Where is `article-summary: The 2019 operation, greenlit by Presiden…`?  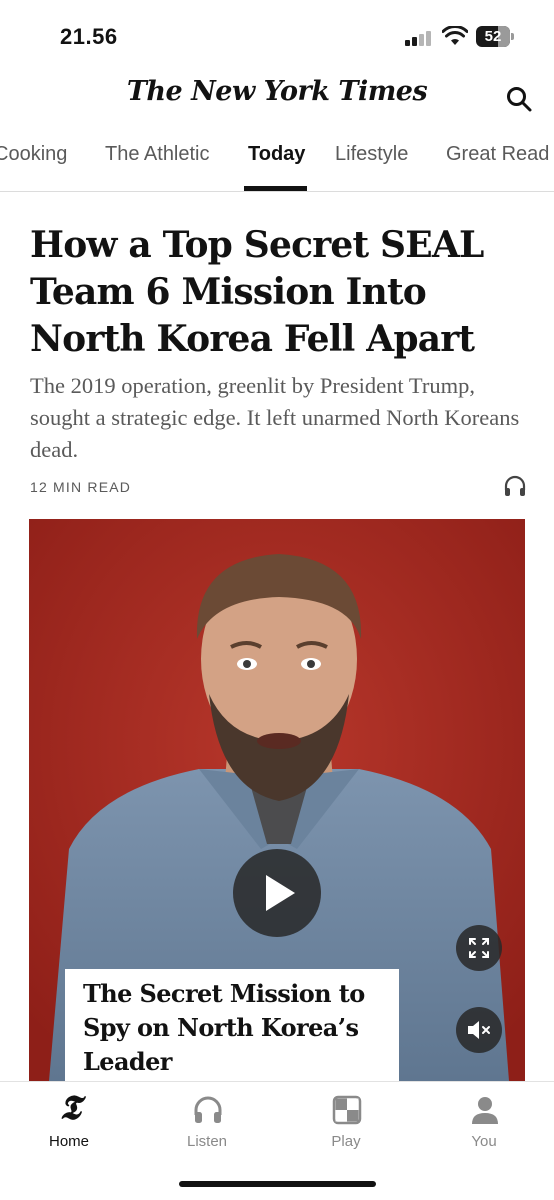
article-summary: The 2019 operation, greenlit by Presiden… is located at coordinates (280, 418).